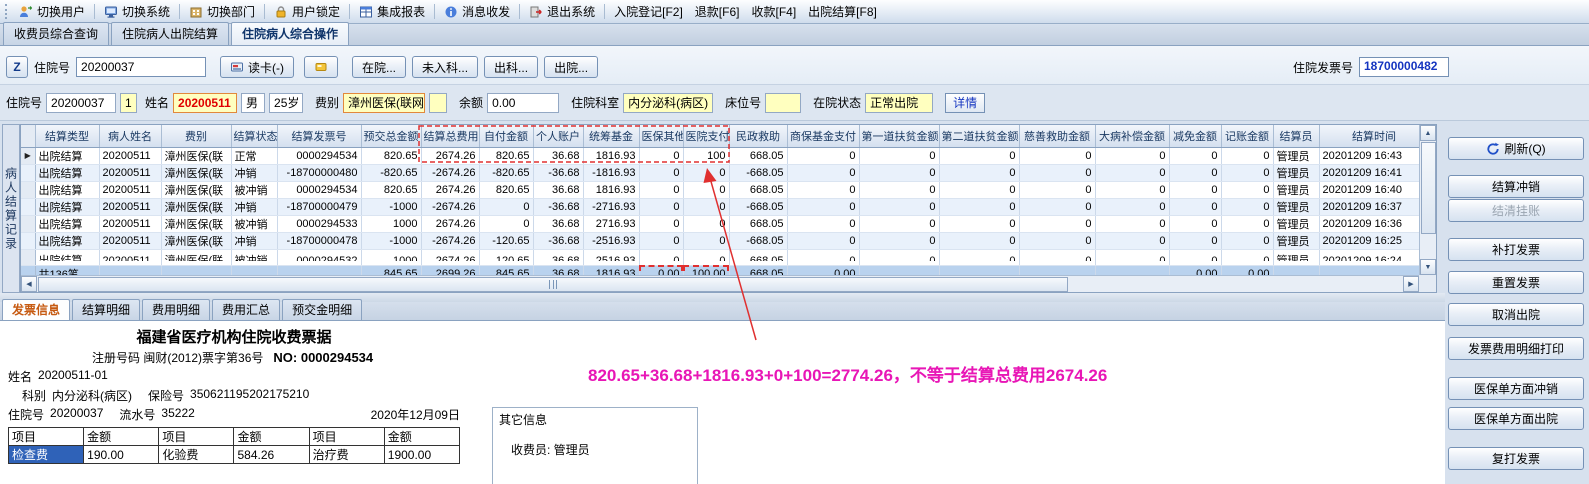 This screenshot has height=484, width=1589. Describe the element at coordinates (1516, 148) in the screenshot. I see `refresh-button: 刷新(Q)` at that location.